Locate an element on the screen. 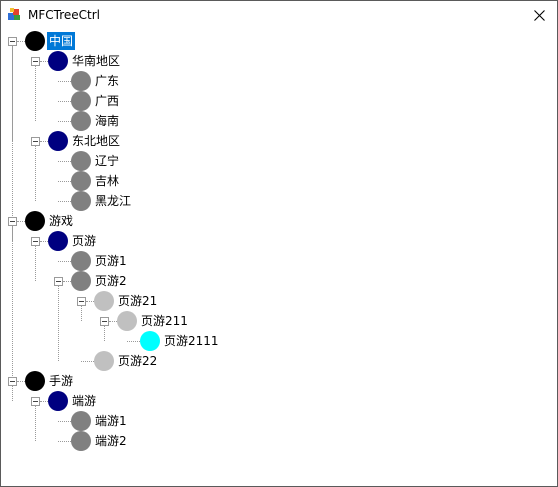 This screenshot has height=487, width=558. tree-item-label: 华南地区 is located at coordinates (96, 61).